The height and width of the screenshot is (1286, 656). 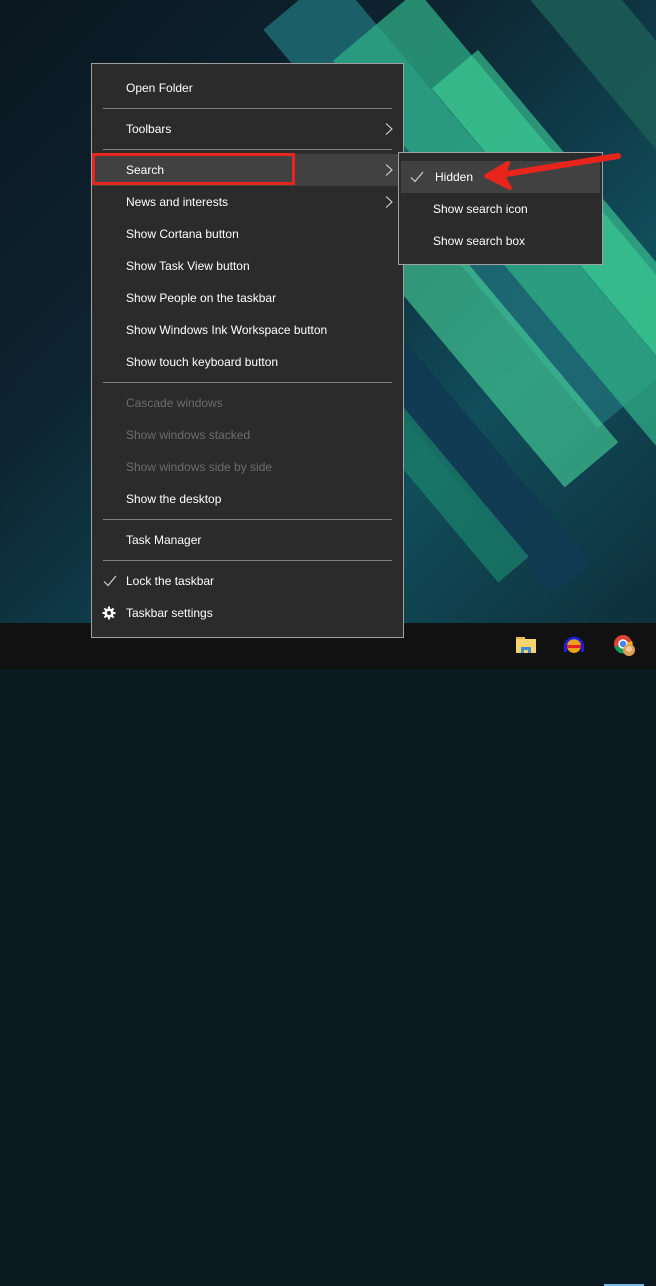 What do you see at coordinates (164, 540) in the screenshot?
I see `menu-item-label: Task Manager` at bounding box center [164, 540].